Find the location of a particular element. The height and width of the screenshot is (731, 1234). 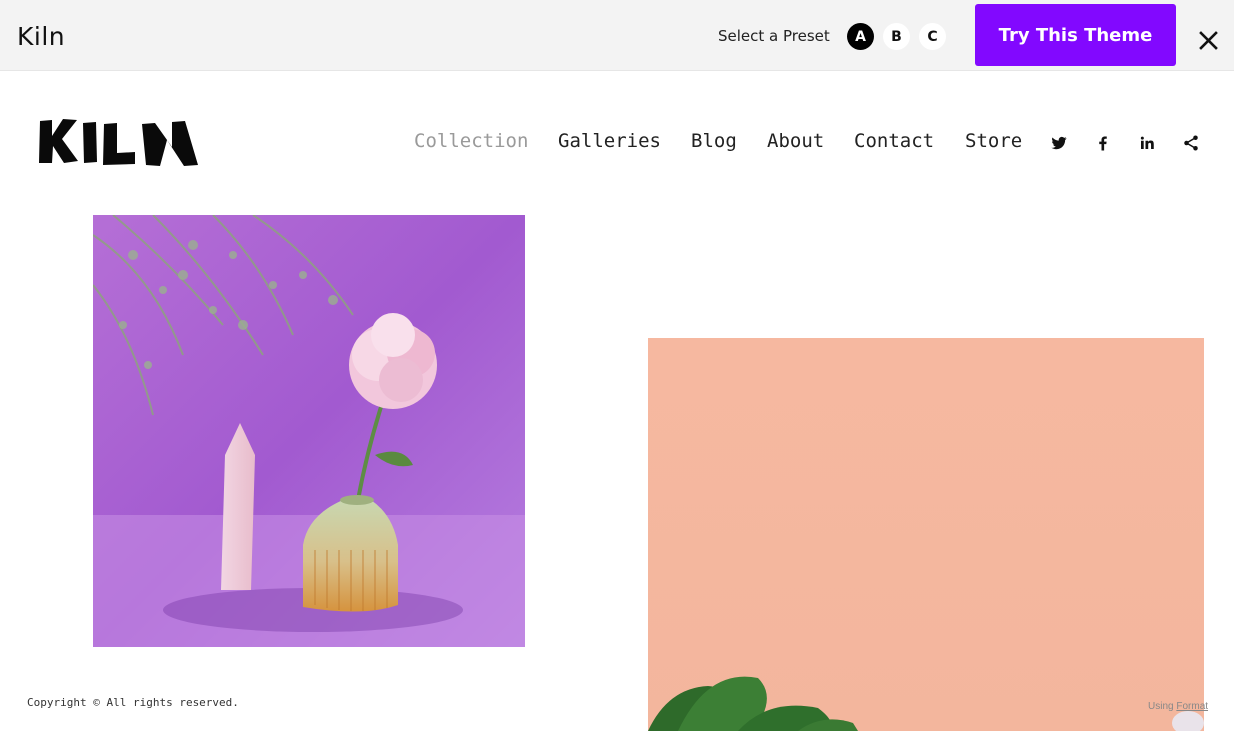

nav-store: Store is located at coordinates (993, 141).